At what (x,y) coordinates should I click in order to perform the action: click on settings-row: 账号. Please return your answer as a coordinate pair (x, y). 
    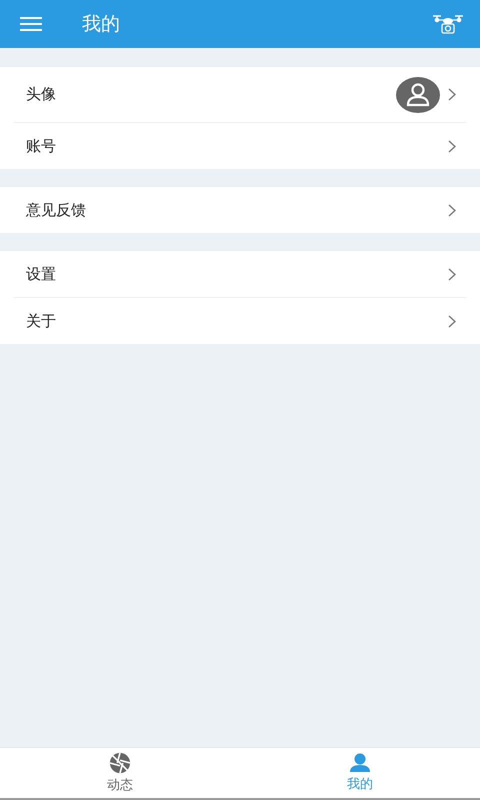
    Looking at the image, I should click on (240, 145).